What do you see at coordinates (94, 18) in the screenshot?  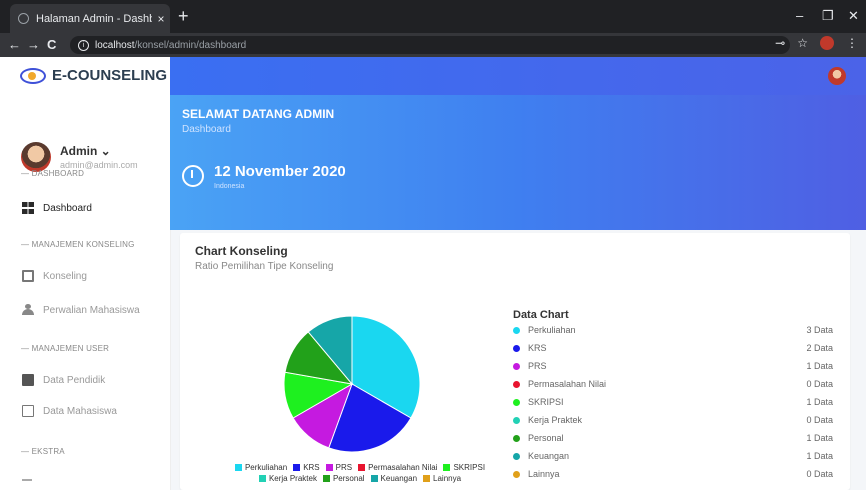 I see `tab-title: Halaman Admin - Dashboard` at bounding box center [94, 18].